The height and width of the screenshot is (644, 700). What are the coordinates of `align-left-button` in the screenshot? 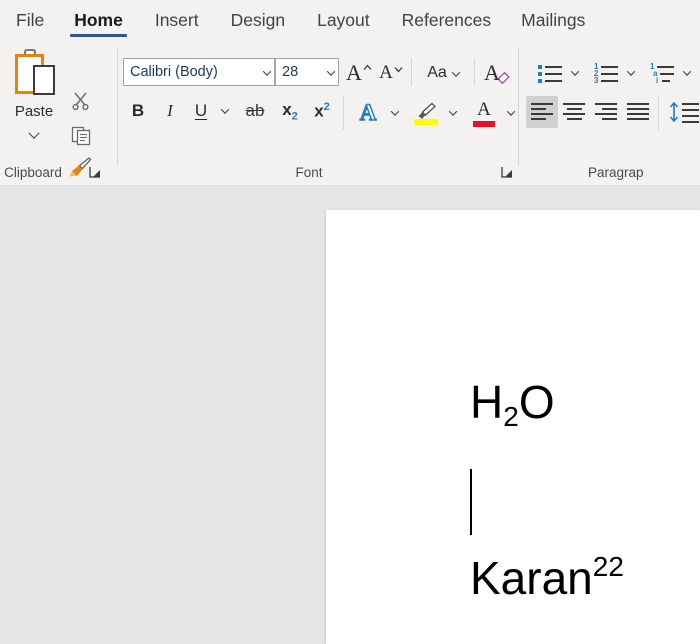 It's located at (542, 112).